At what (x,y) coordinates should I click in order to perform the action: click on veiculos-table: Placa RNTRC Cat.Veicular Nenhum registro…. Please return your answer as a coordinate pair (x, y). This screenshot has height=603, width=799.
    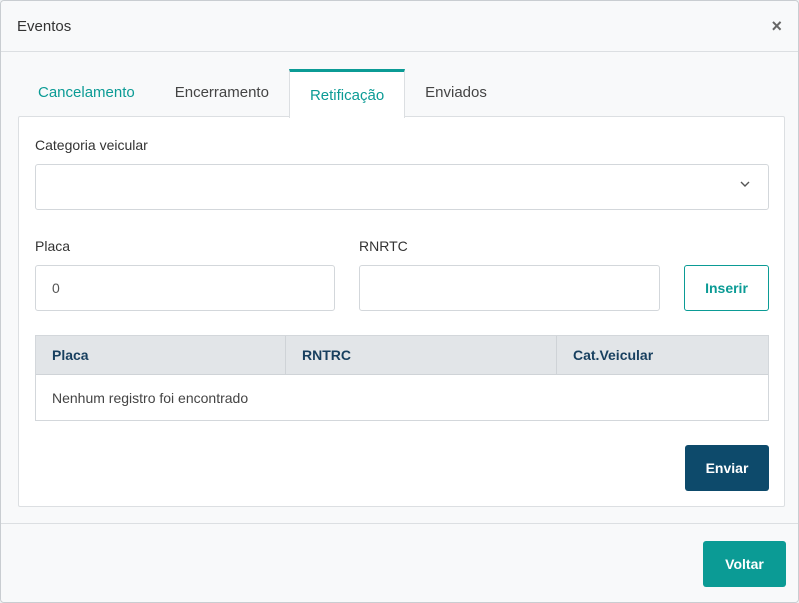
    Looking at the image, I should click on (402, 378).